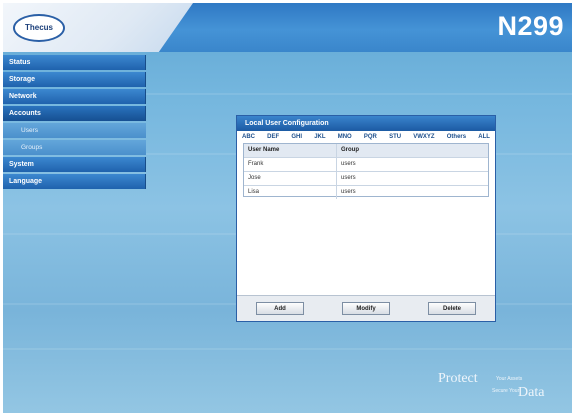  I want to click on filter-mno: MNO, so click(345, 137).